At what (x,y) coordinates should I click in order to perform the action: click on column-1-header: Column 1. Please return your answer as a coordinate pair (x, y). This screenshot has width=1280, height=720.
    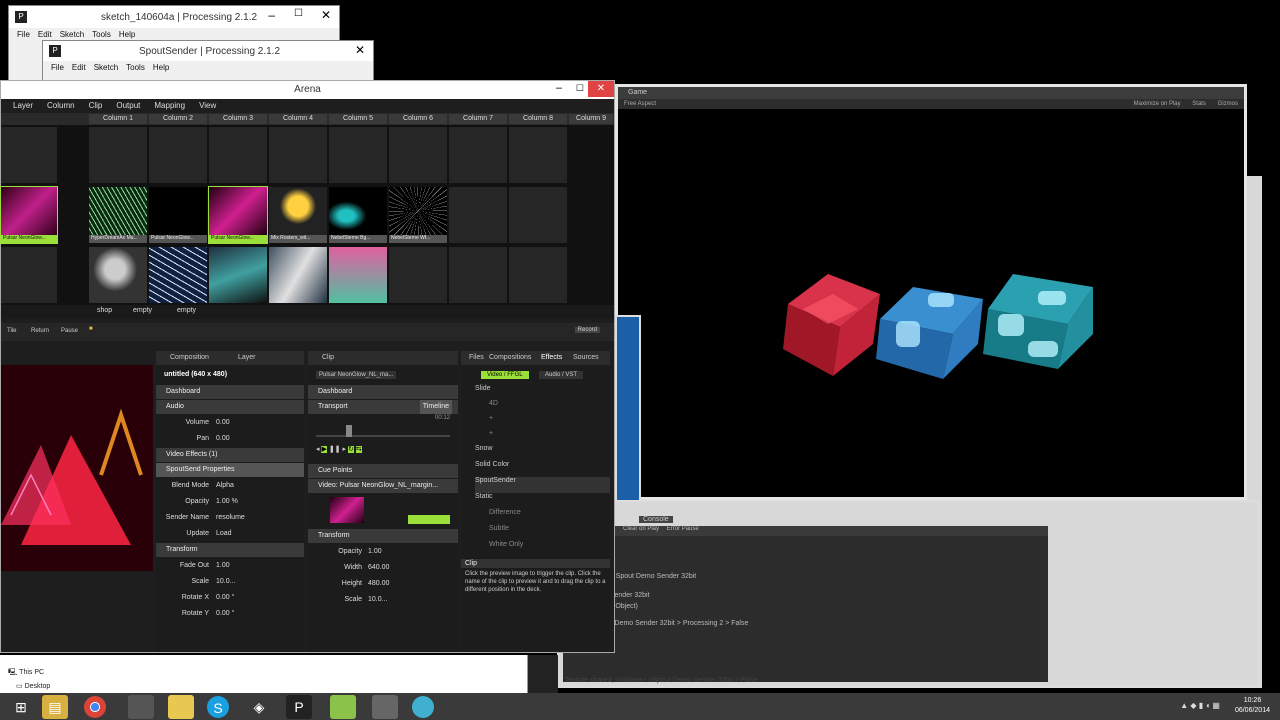
    Looking at the image, I should click on (118, 119).